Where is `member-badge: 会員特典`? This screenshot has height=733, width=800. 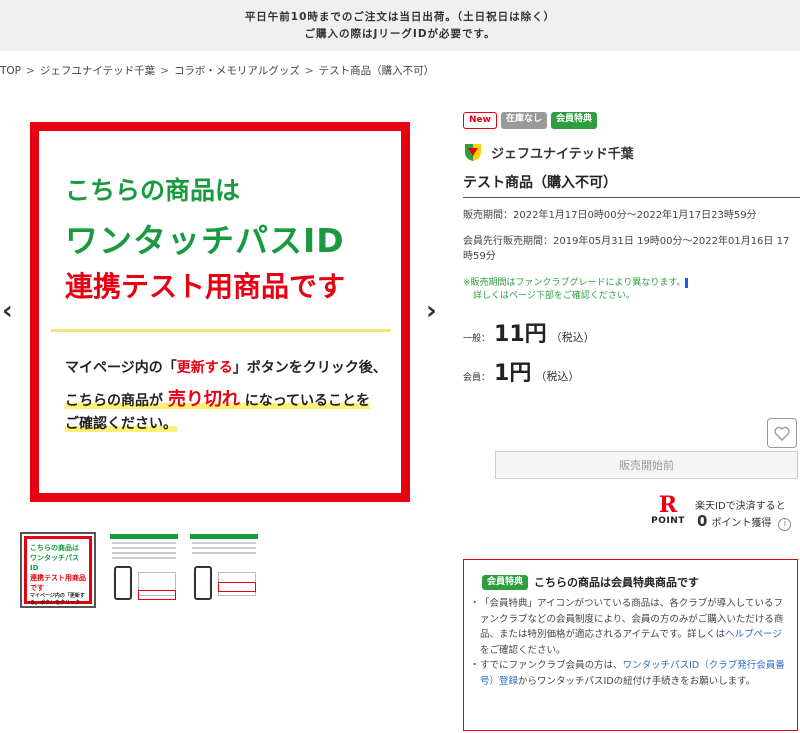
member-badge: 会員特典 is located at coordinates (573, 120).